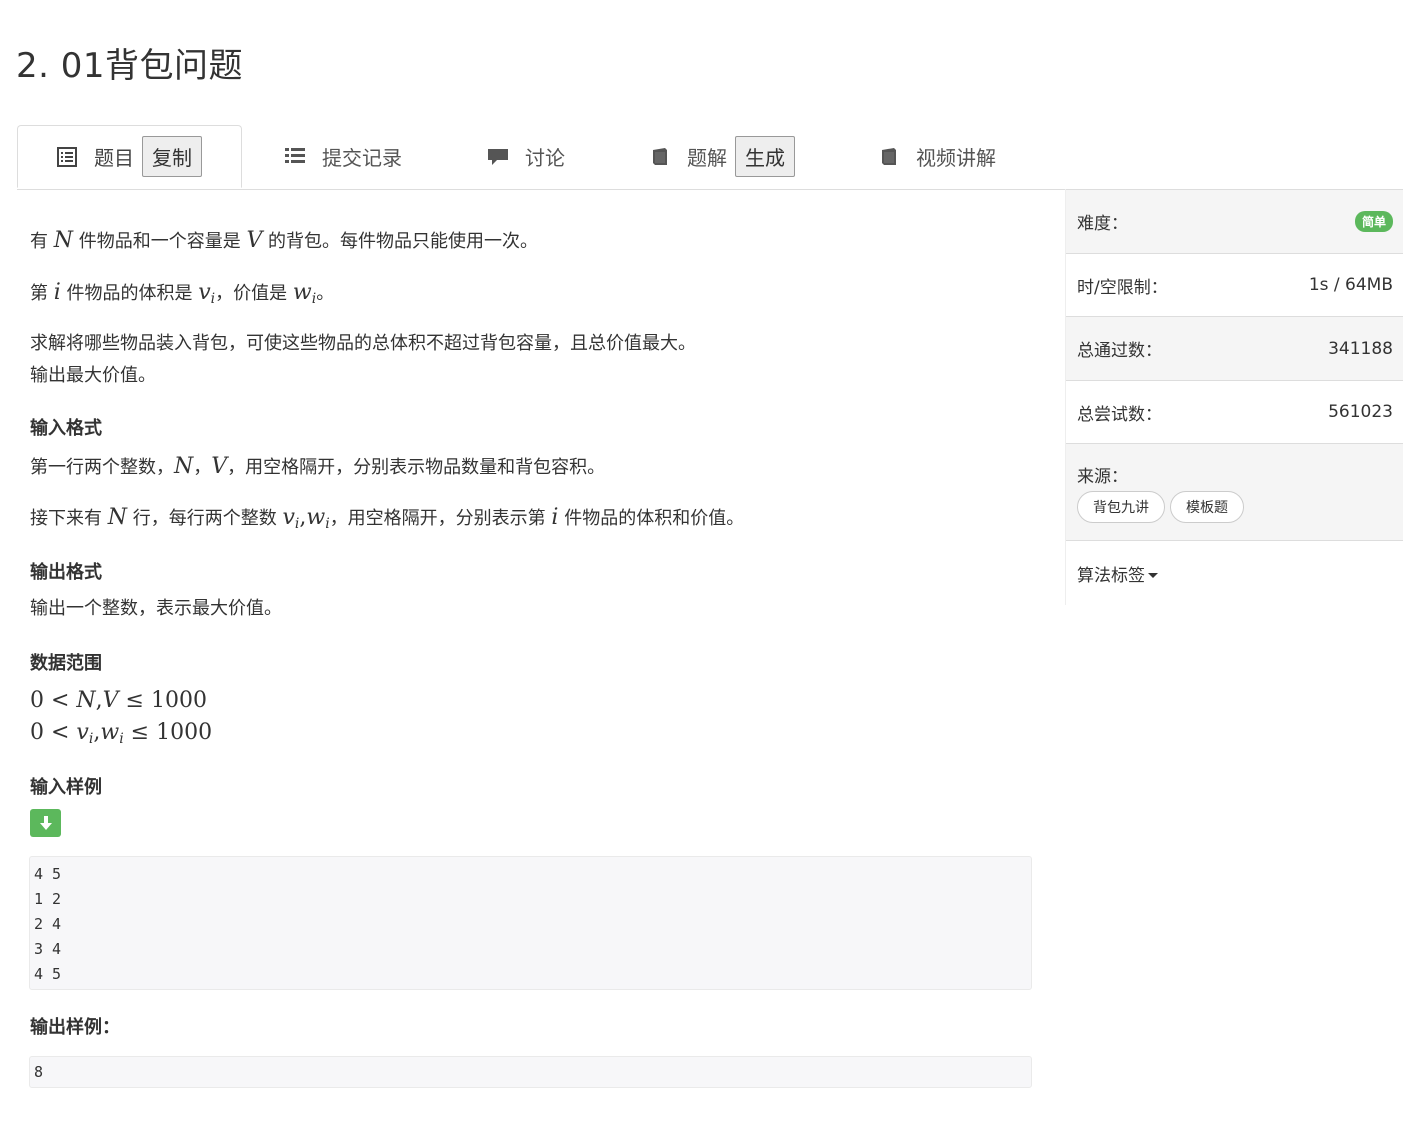  What do you see at coordinates (1234, 573) in the screenshot?
I see `algo-tags-row: 算法标签` at bounding box center [1234, 573].